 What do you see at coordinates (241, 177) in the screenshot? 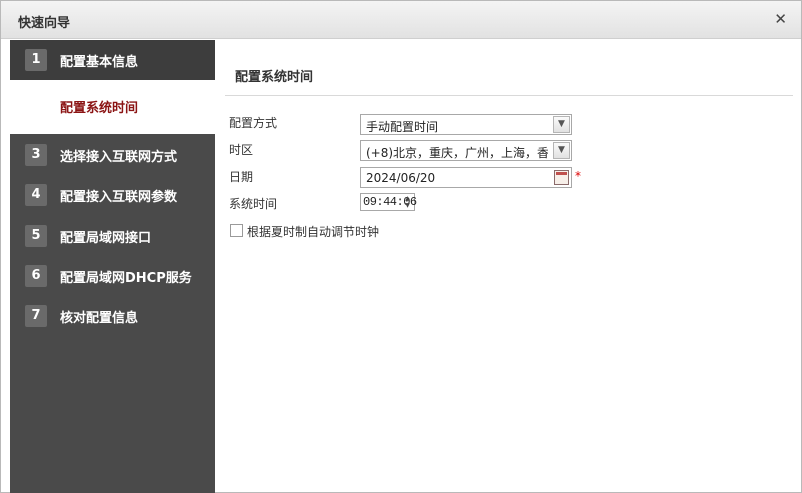
I see `date-label: 日期` at bounding box center [241, 177].